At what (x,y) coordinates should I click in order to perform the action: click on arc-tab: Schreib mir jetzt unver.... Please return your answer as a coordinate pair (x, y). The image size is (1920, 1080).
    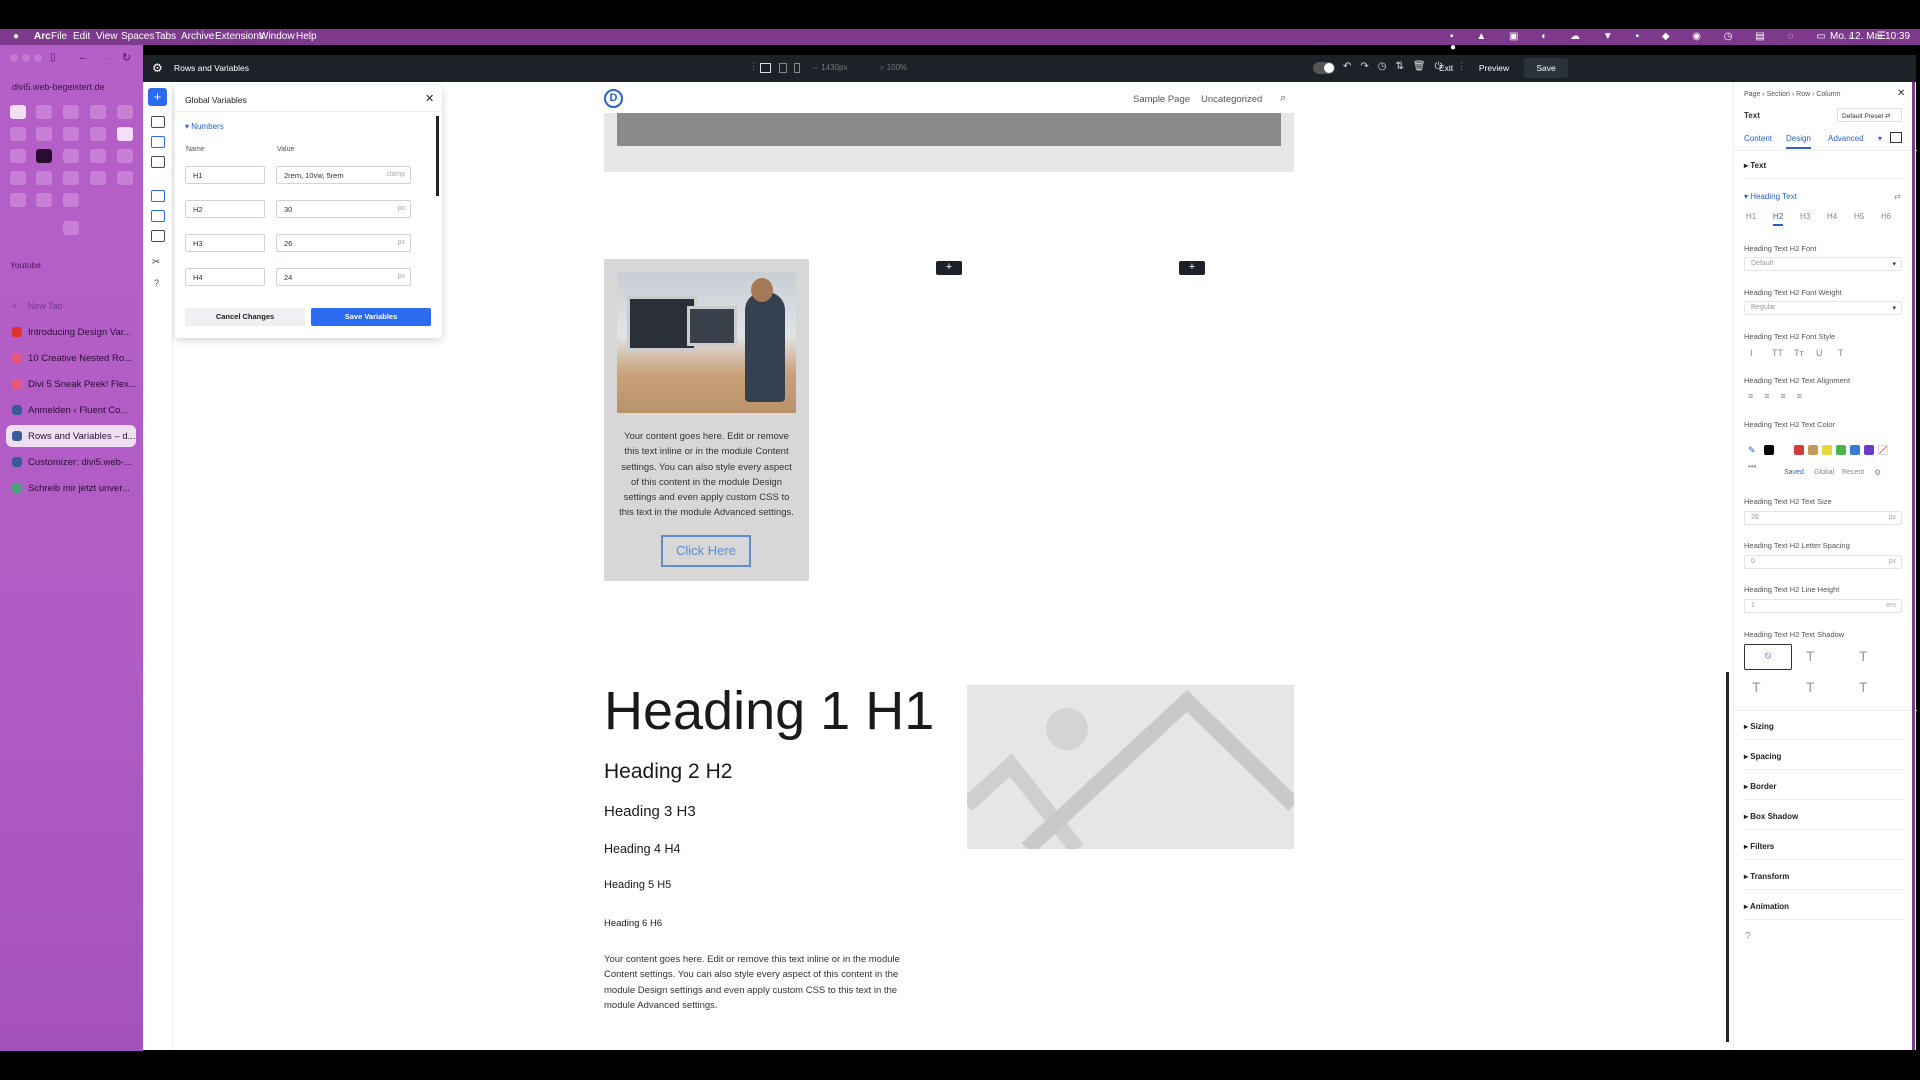
    Looking at the image, I should click on (71, 488).